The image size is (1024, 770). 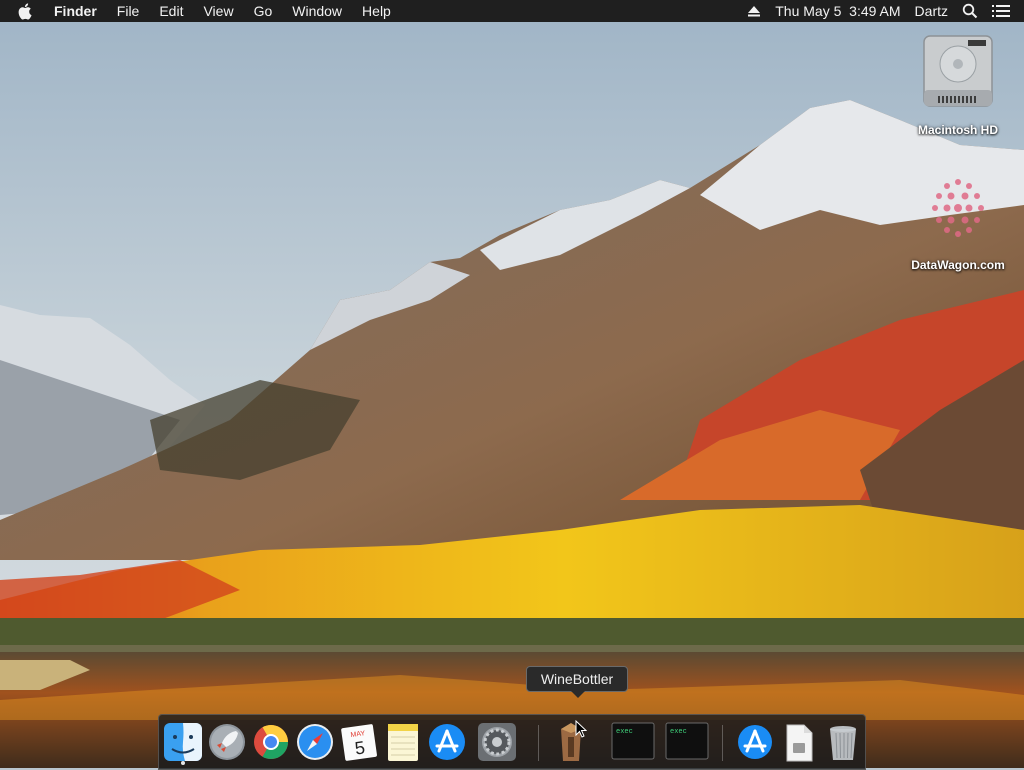 I want to click on dock-item-calendar: MAY 5, so click(x=359, y=742).